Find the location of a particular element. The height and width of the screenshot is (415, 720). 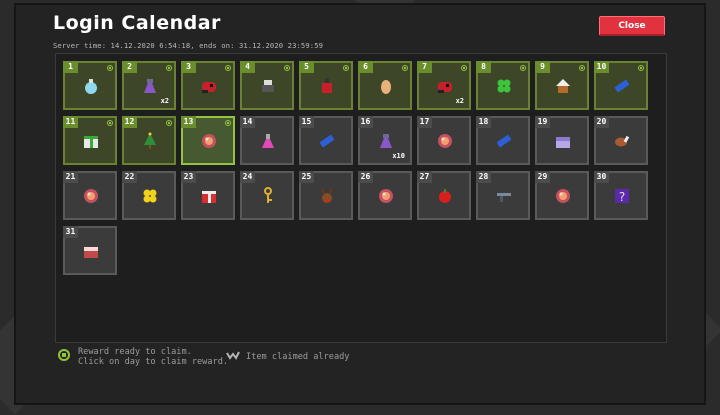

day-23-slot: 23 is located at coordinates (208, 195).